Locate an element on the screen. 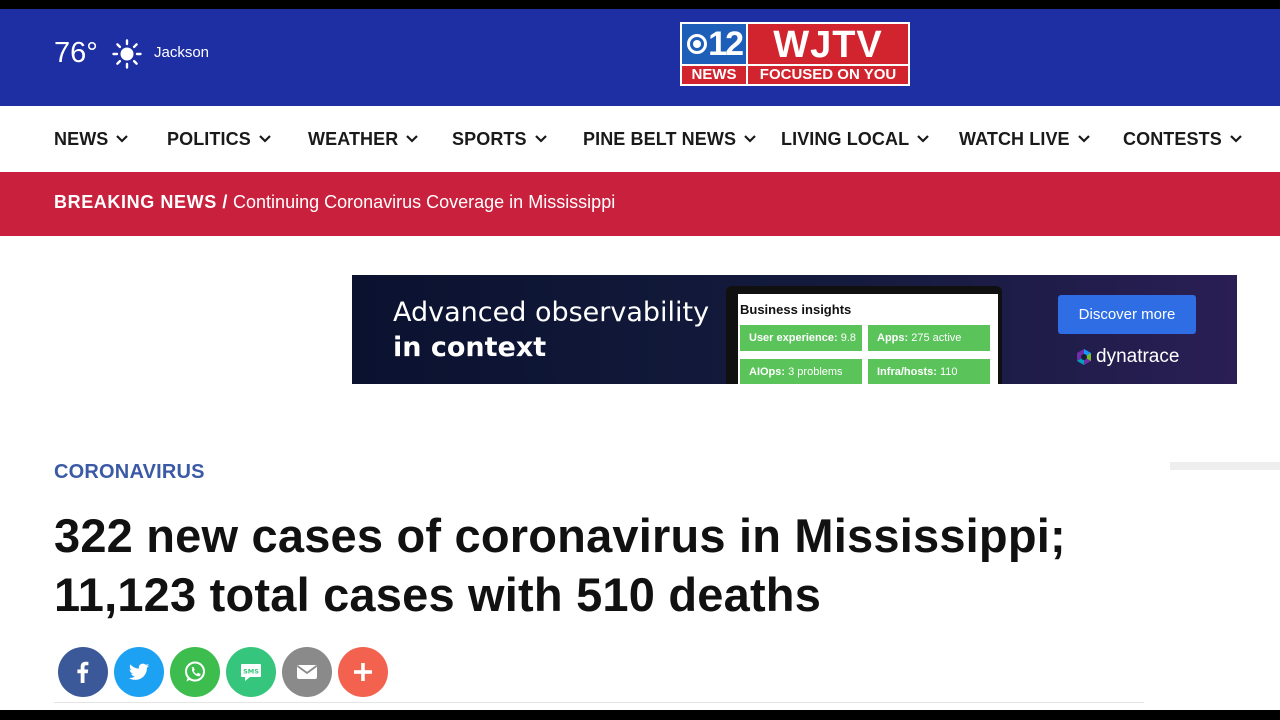 The image size is (1280, 720). nav-item-weather: WEATHER is located at coordinates (363, 139).